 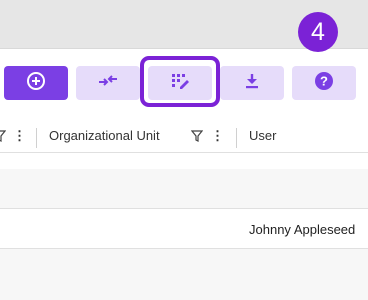 I want to click on compare-button, so click(x=108, y=83).